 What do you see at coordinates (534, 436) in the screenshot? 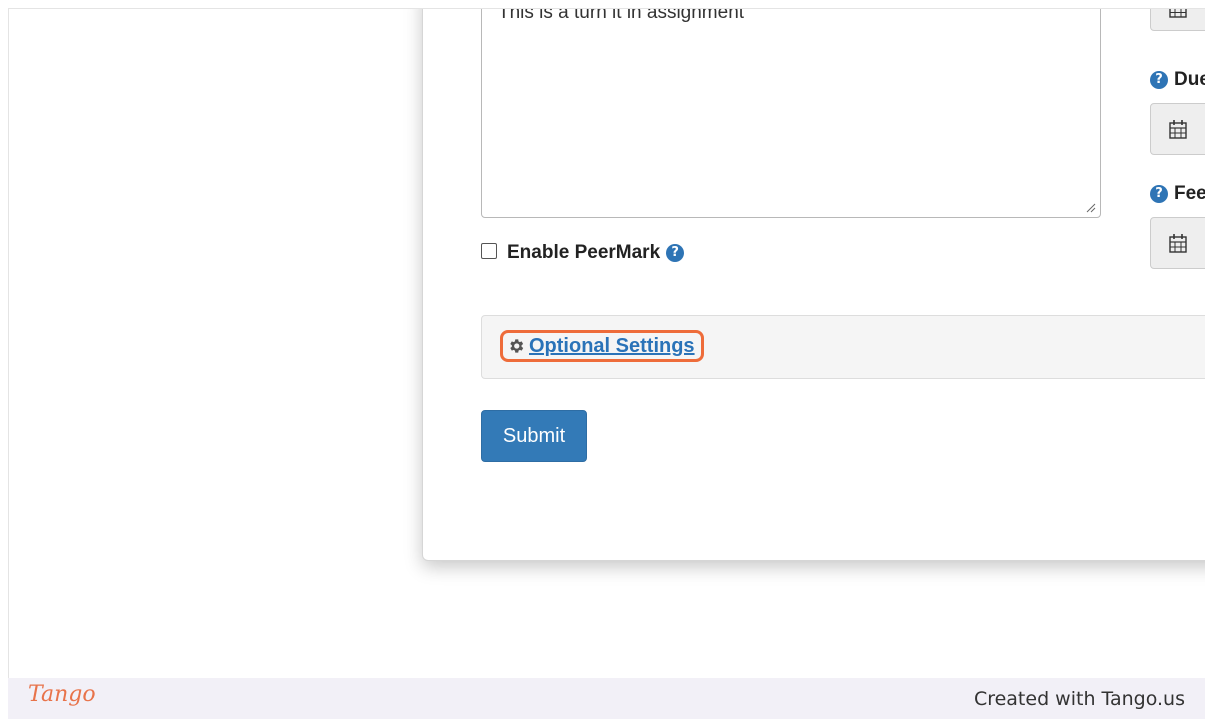
I see `submit-button: Submit` at bounding box center [534, 436].